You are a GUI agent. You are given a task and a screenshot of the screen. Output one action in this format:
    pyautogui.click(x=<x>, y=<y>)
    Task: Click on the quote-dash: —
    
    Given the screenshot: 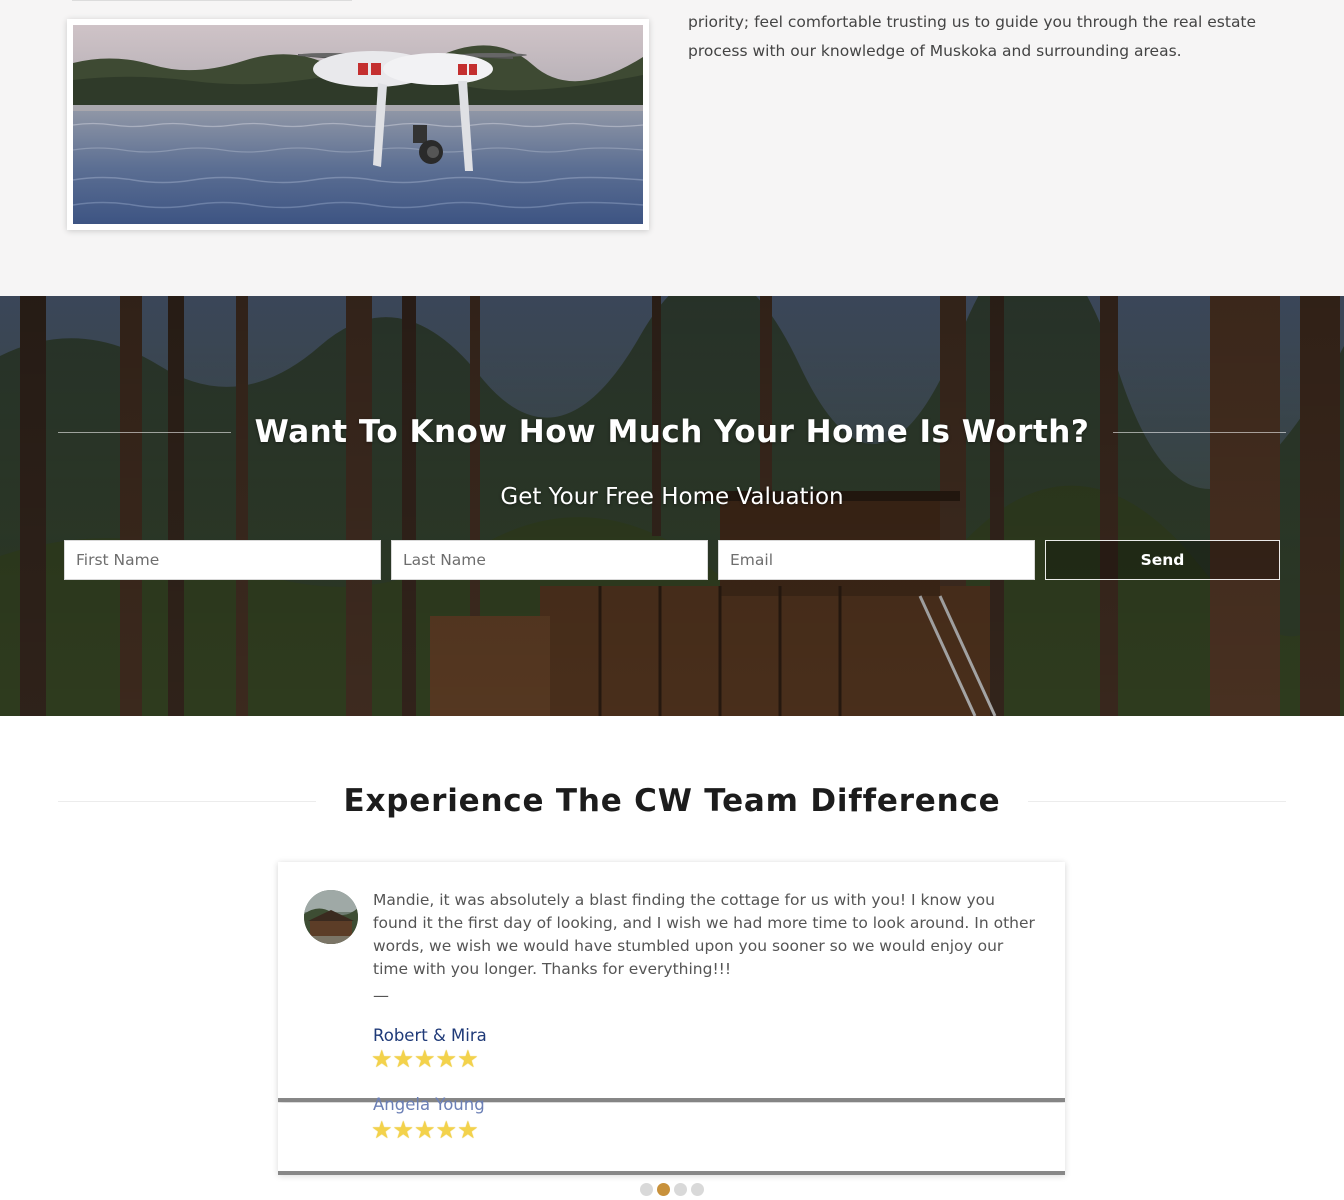 What is the action you would take?
    pyautogui.click(x=381, y=995)
    